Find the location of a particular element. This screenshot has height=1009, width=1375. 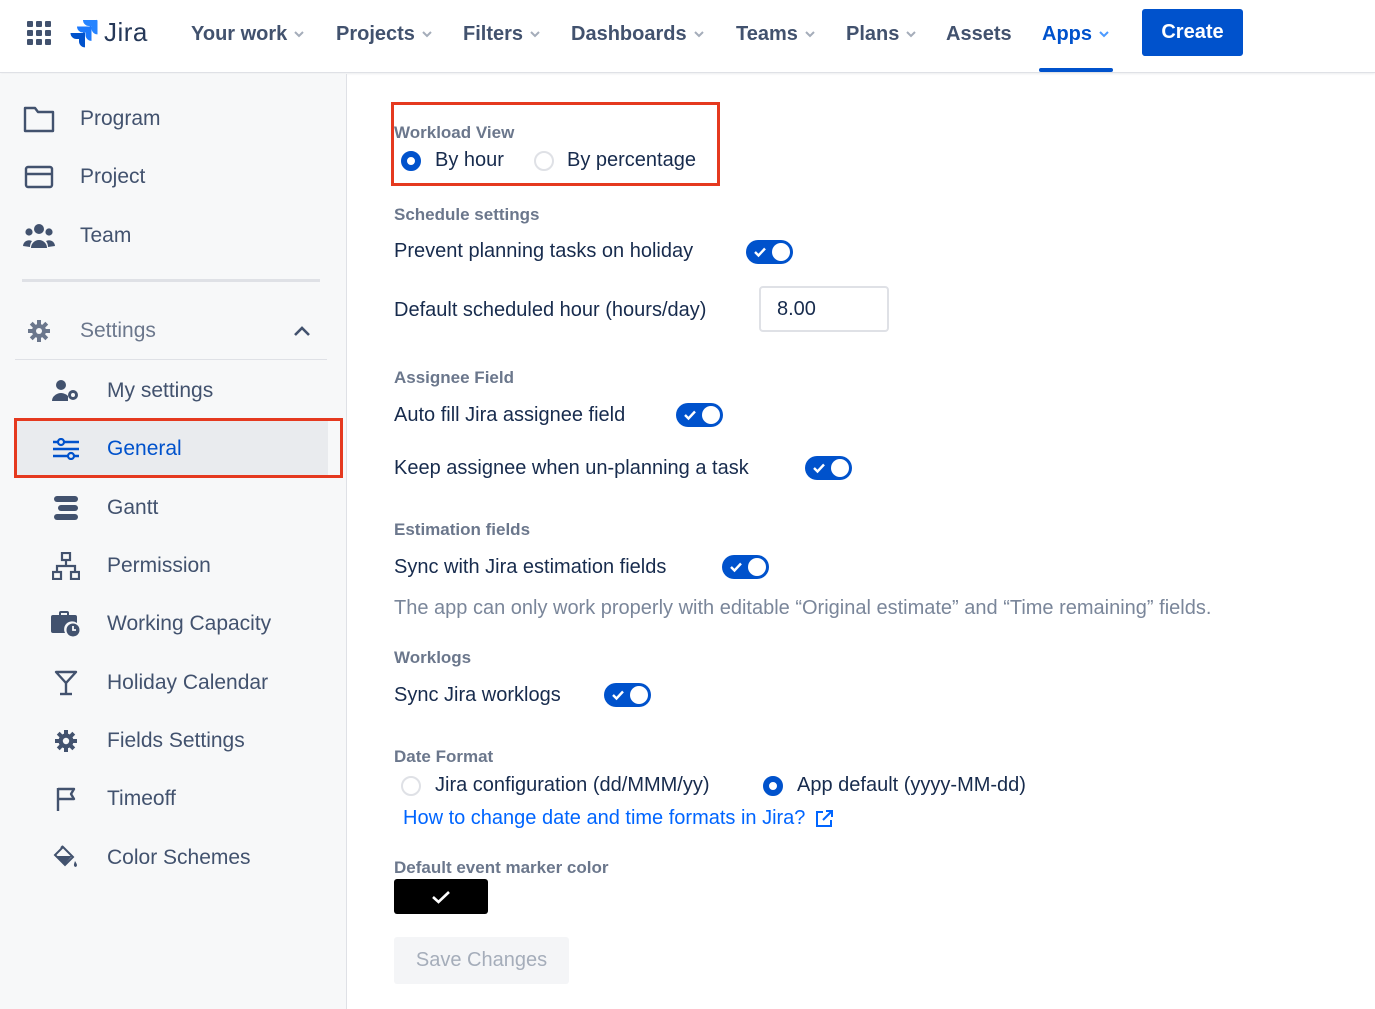

keep-assignee-toggle is located at coordinates (828, 468).